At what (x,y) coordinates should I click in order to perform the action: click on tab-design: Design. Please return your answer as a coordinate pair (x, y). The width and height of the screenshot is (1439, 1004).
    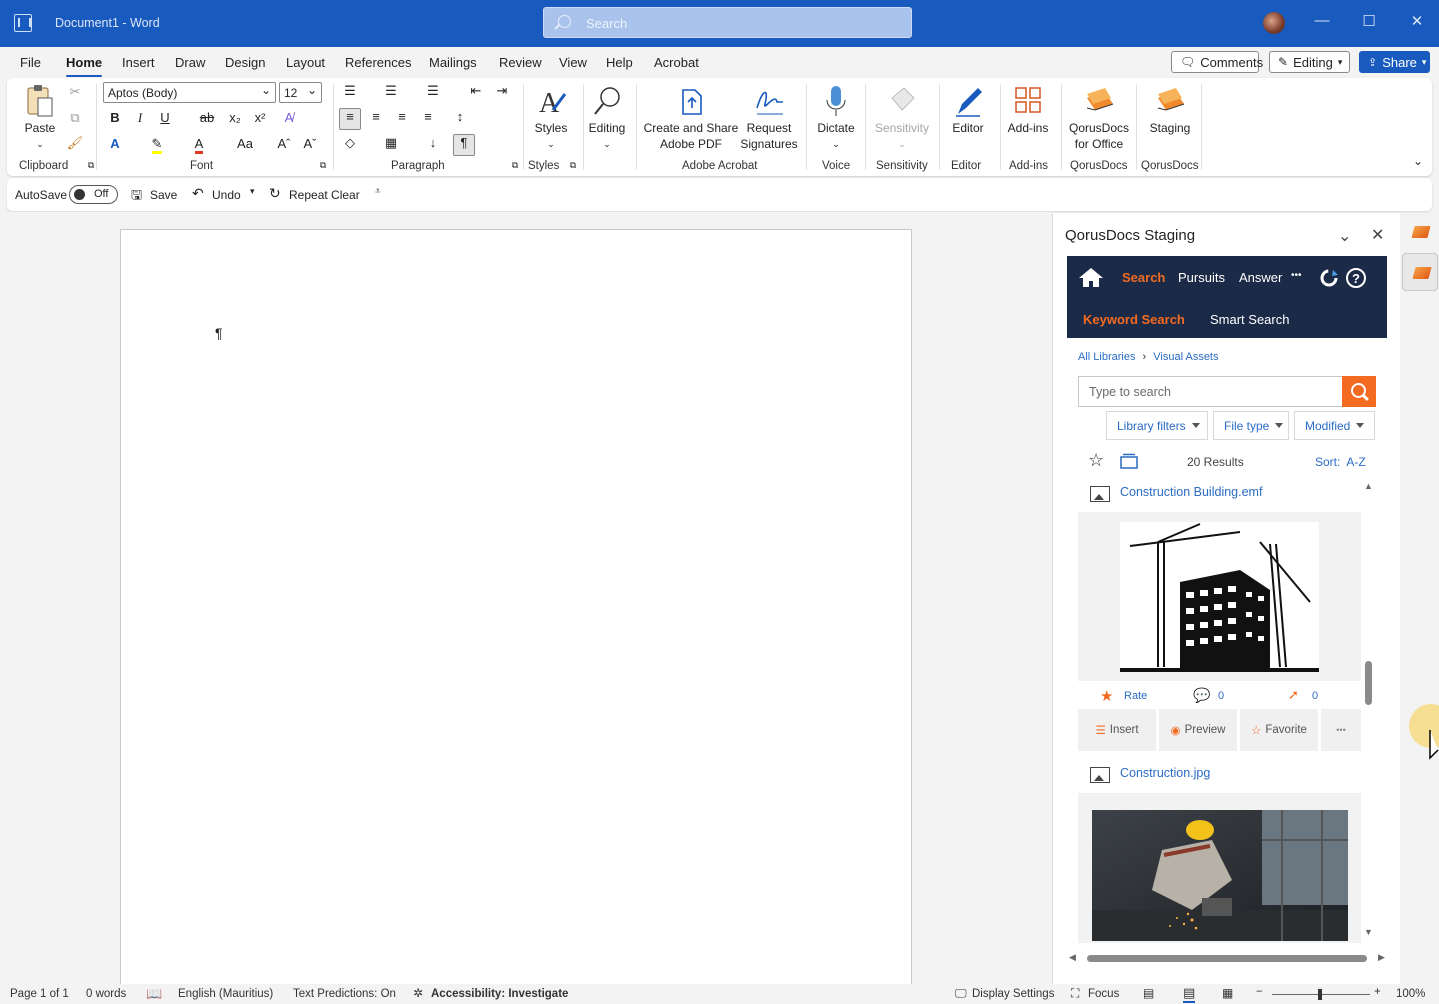
    Looking at the image, I should click on (245, 62).